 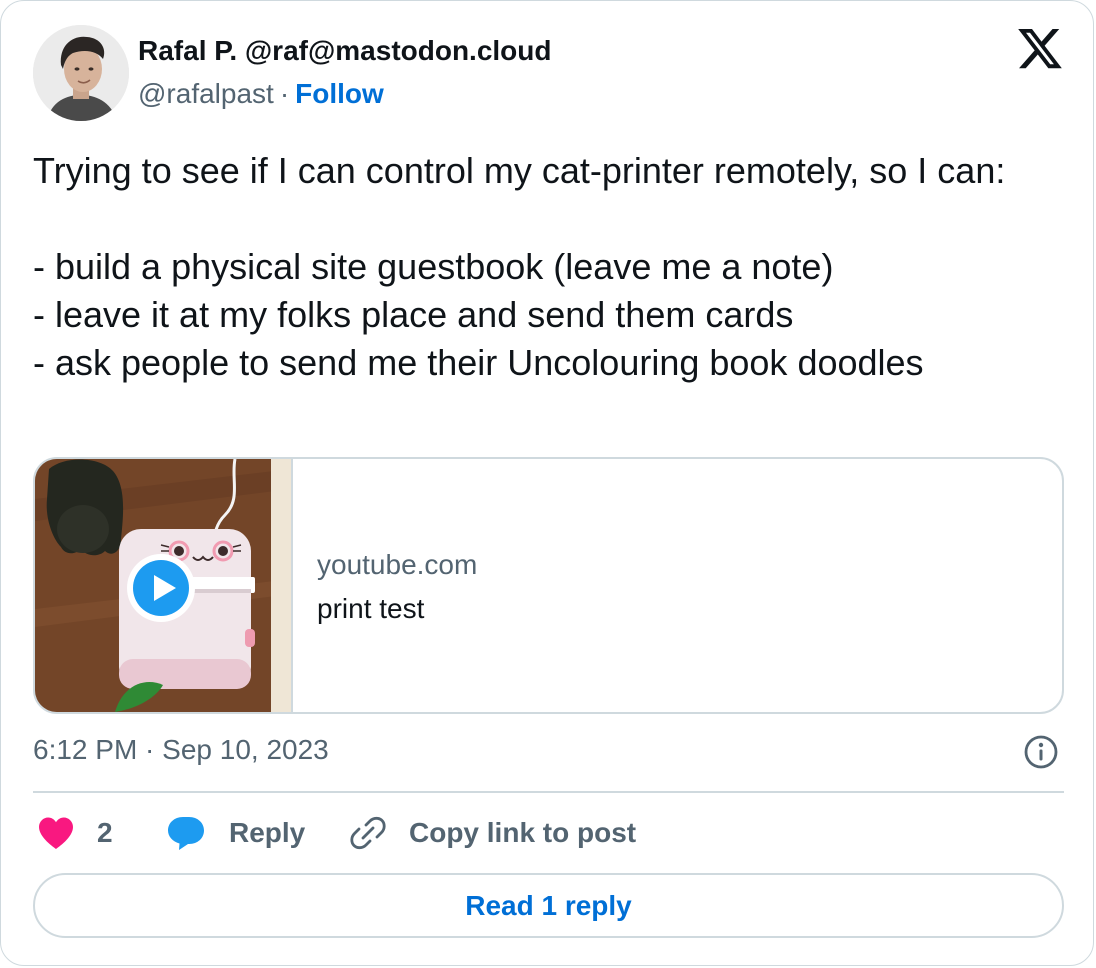 What do you see at coordinates (1041, 752) in the screenshot?
I see `info-icon` at bounding box center [1041, 752].